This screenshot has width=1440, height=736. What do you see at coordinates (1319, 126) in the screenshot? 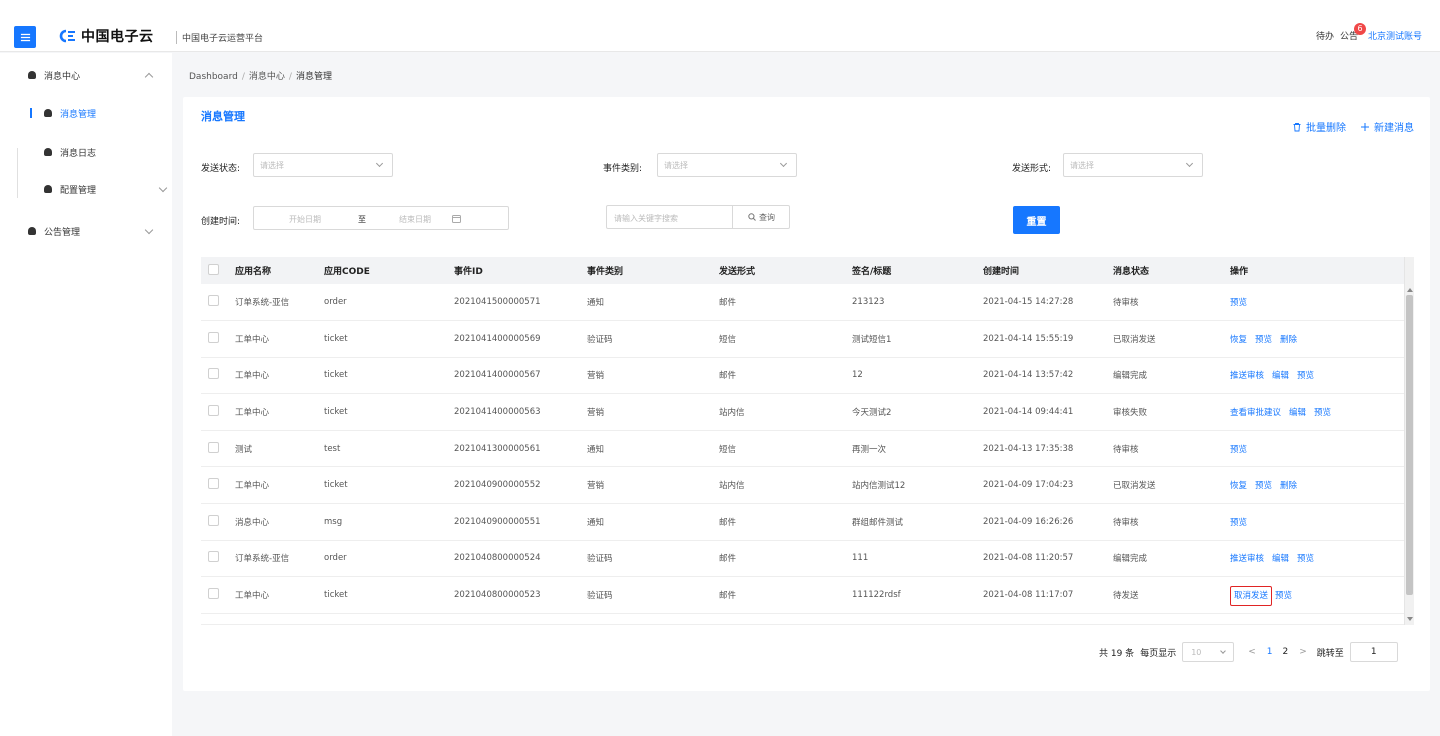
I see `batch-delete-button: 批量删除` at bounding box center [1319, 126].